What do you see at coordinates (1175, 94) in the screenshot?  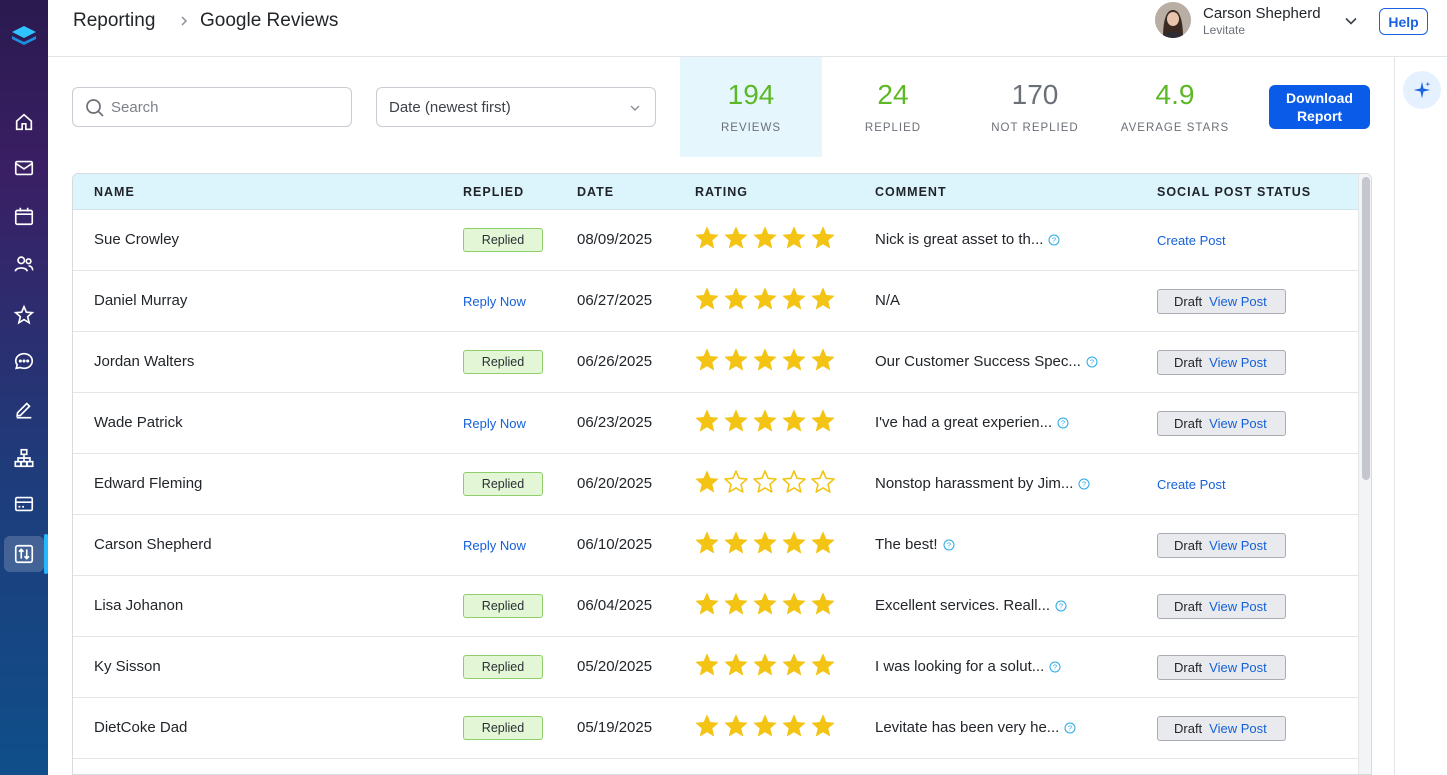 I see `stat-value: 4.9` at bounding box center [1175, 94].